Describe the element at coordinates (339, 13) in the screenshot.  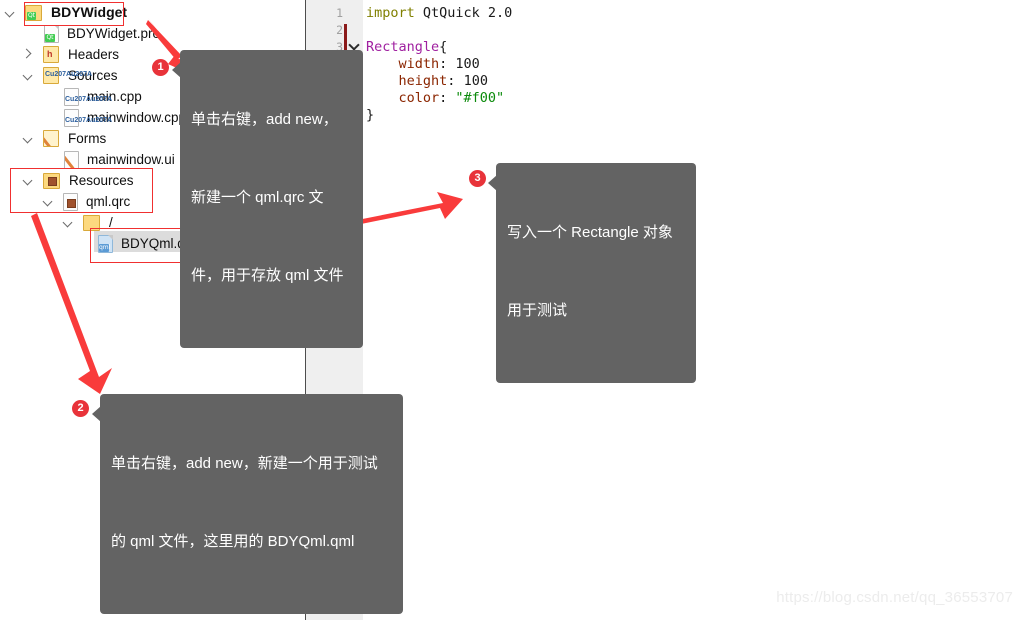
I see `line-number: 1` at that location.